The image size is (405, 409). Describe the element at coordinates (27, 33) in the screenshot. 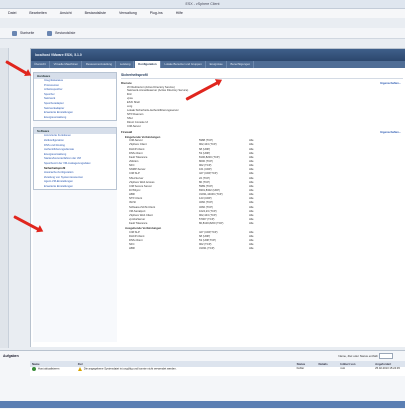

I see `home-label: Startseite` at that location.